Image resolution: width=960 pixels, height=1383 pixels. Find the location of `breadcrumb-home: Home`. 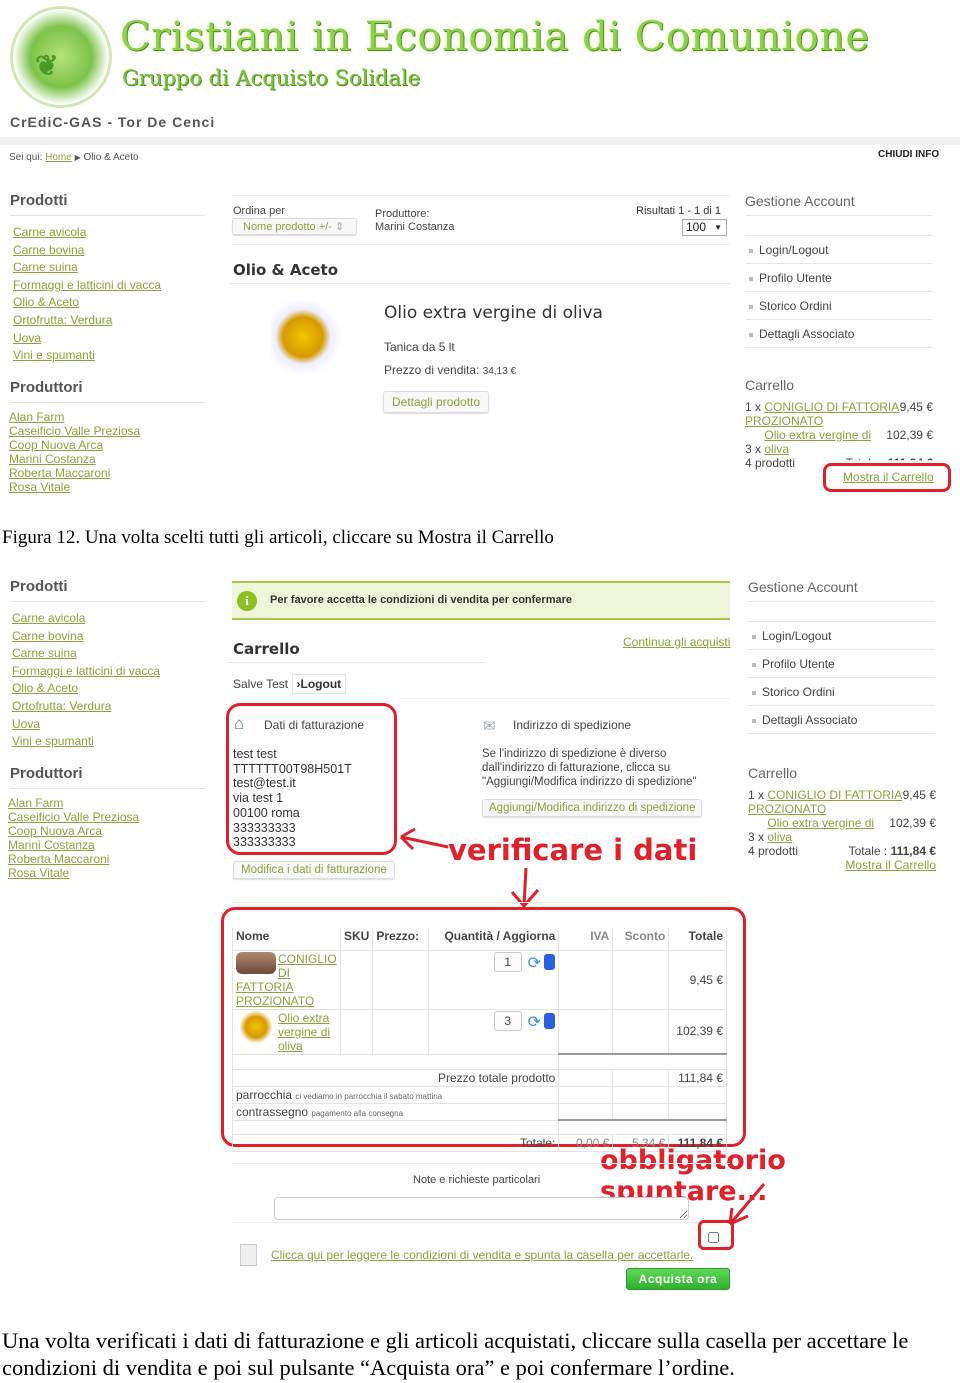

breadcrumb-home: Home is located at coordinates (58, 157).